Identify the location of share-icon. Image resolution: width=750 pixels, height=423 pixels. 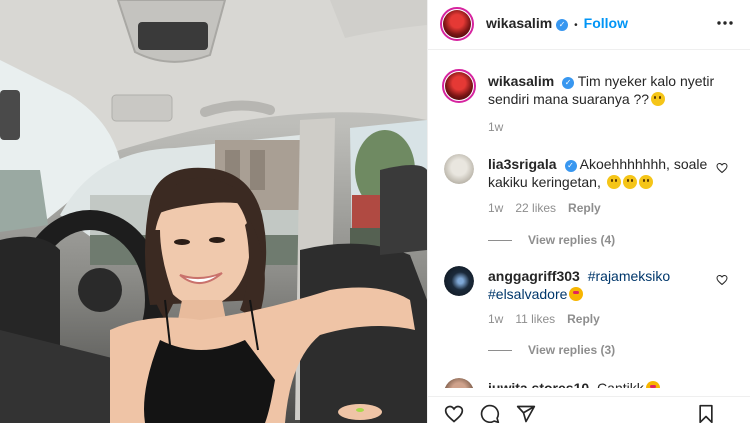
(526, 413).